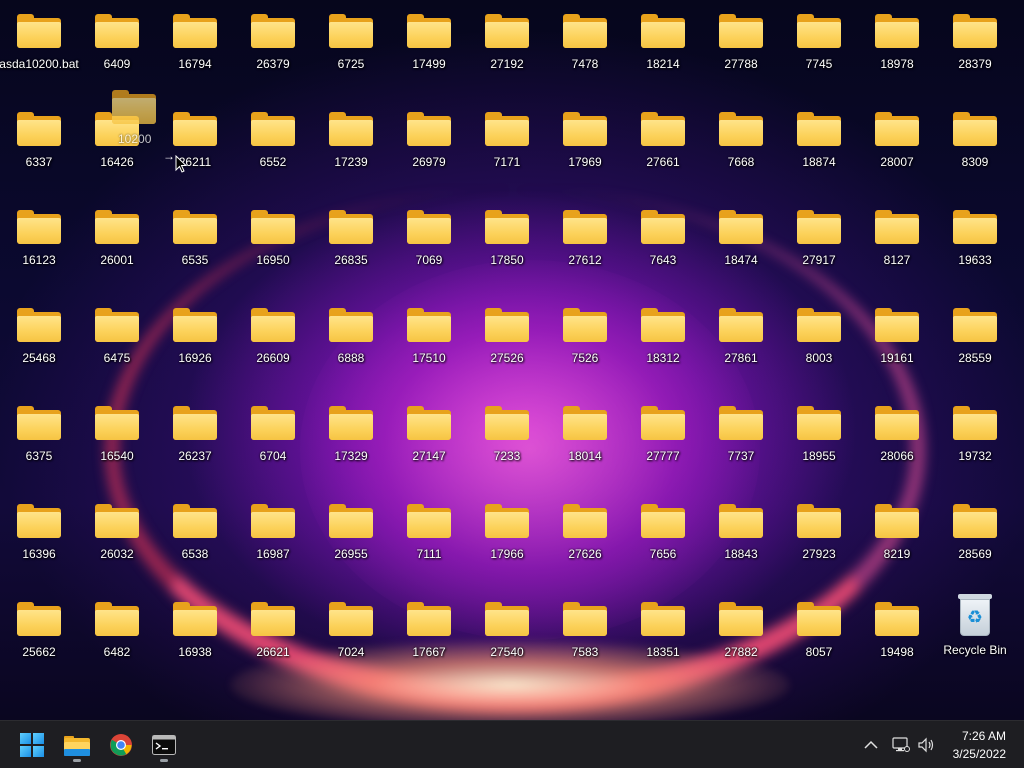  Describe the element at coordinates (429, 442) in the screenshot. I see `desktop-icon-folder: 27147` at that location.